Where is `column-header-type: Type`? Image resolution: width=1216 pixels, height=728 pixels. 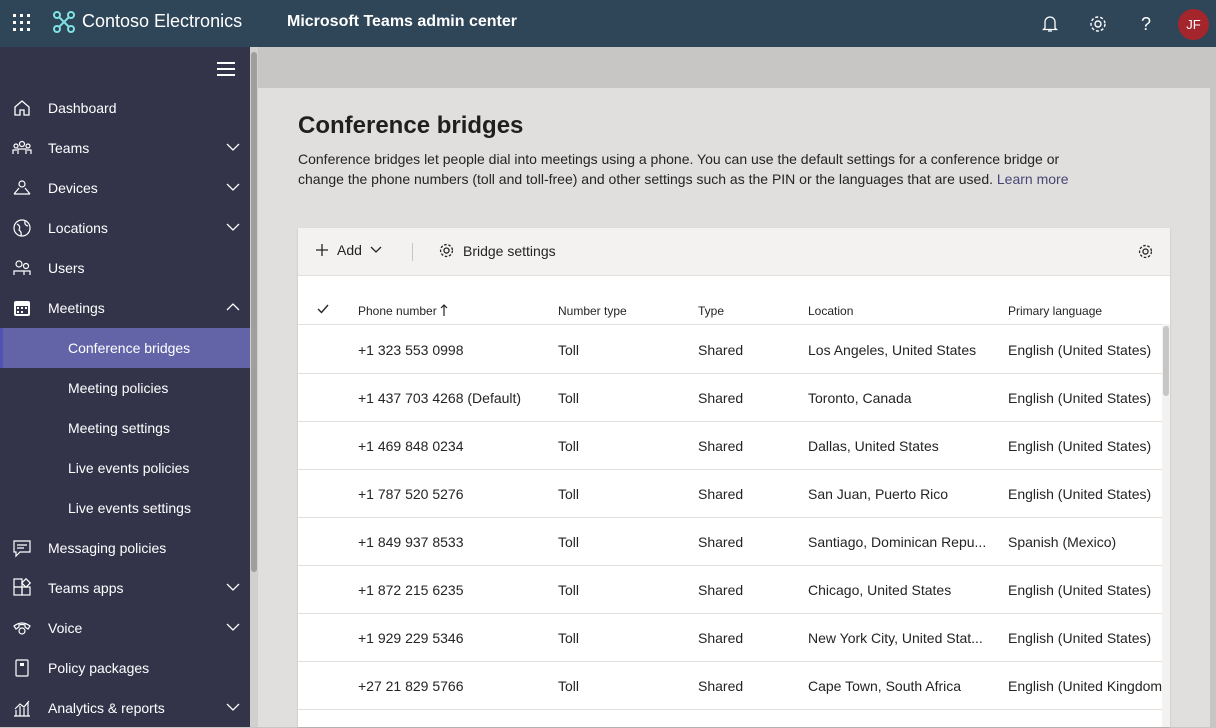 column-header-type: Type is located at coordinates (711, 311).